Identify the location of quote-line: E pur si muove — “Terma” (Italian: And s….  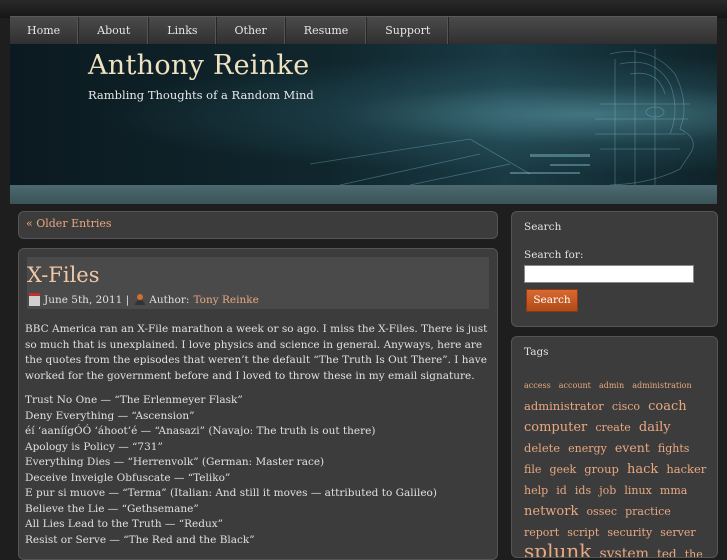
(231, 493).